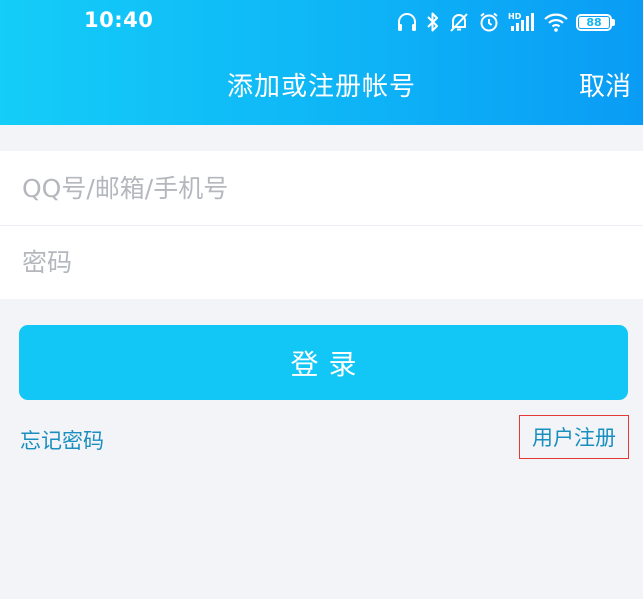  I want to click on wifi-icon, so click(556, 22).